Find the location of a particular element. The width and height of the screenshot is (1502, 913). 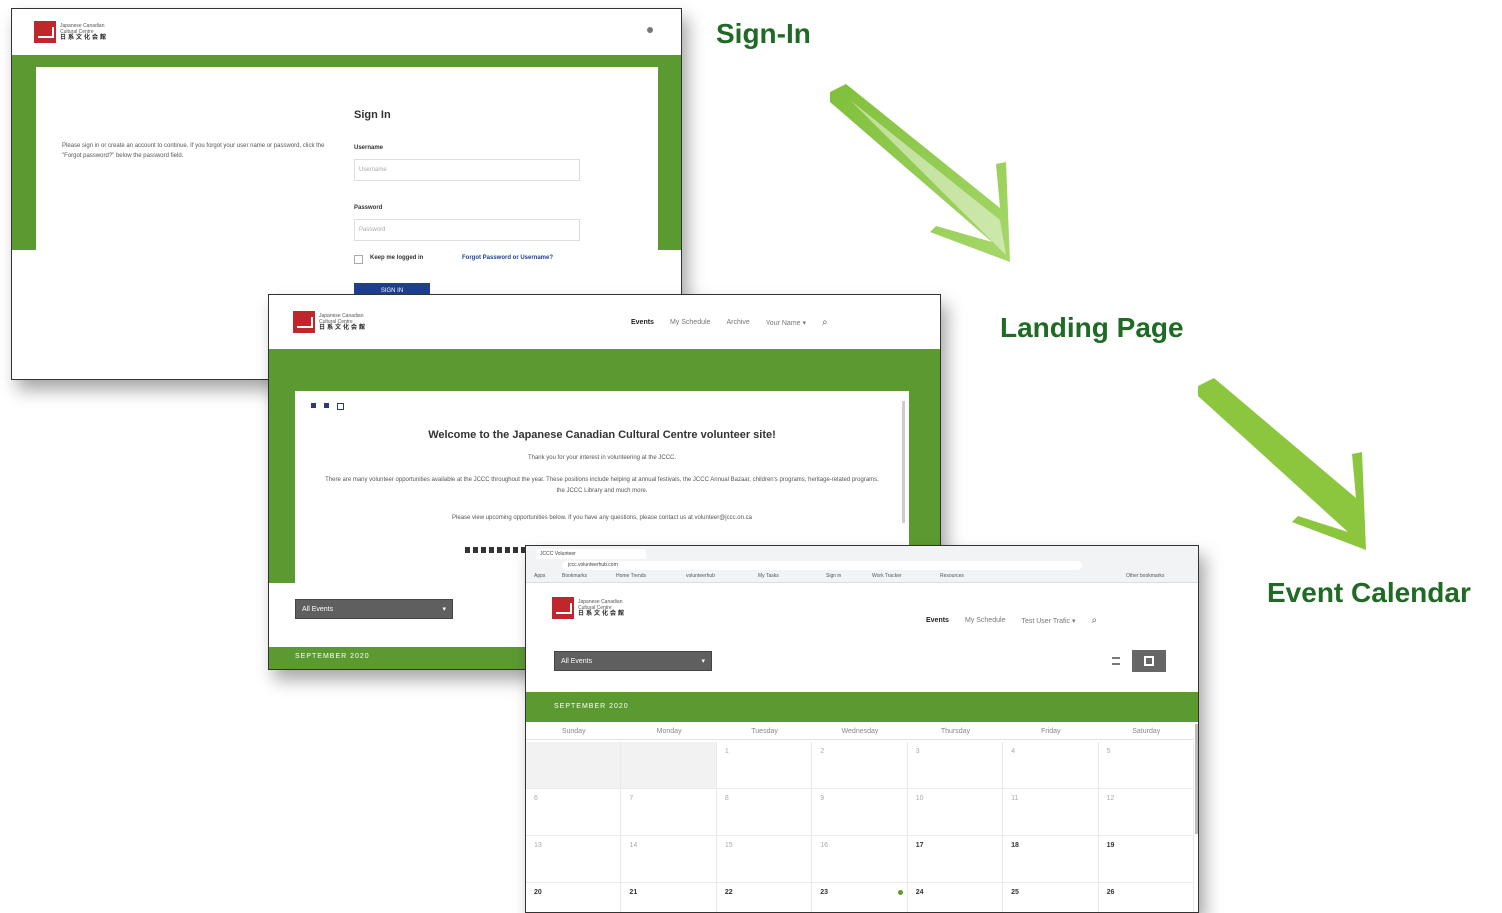

day-cell: 24 is located at coordinates (956, 897).